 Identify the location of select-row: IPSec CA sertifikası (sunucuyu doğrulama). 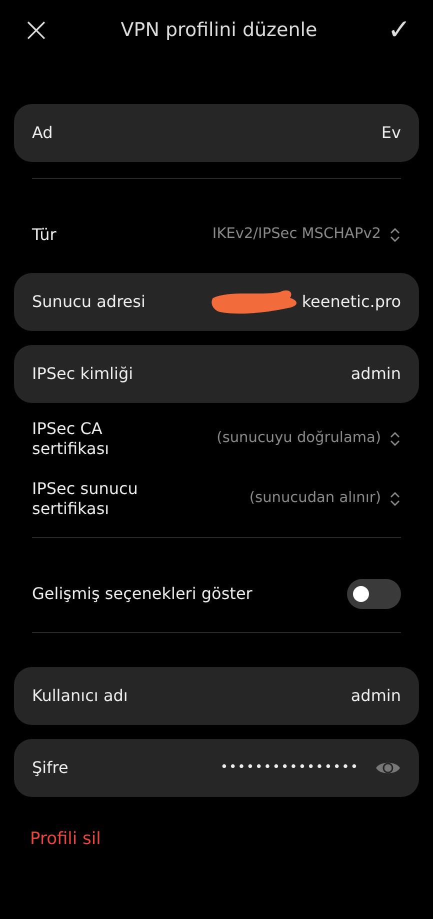
(216, 439).